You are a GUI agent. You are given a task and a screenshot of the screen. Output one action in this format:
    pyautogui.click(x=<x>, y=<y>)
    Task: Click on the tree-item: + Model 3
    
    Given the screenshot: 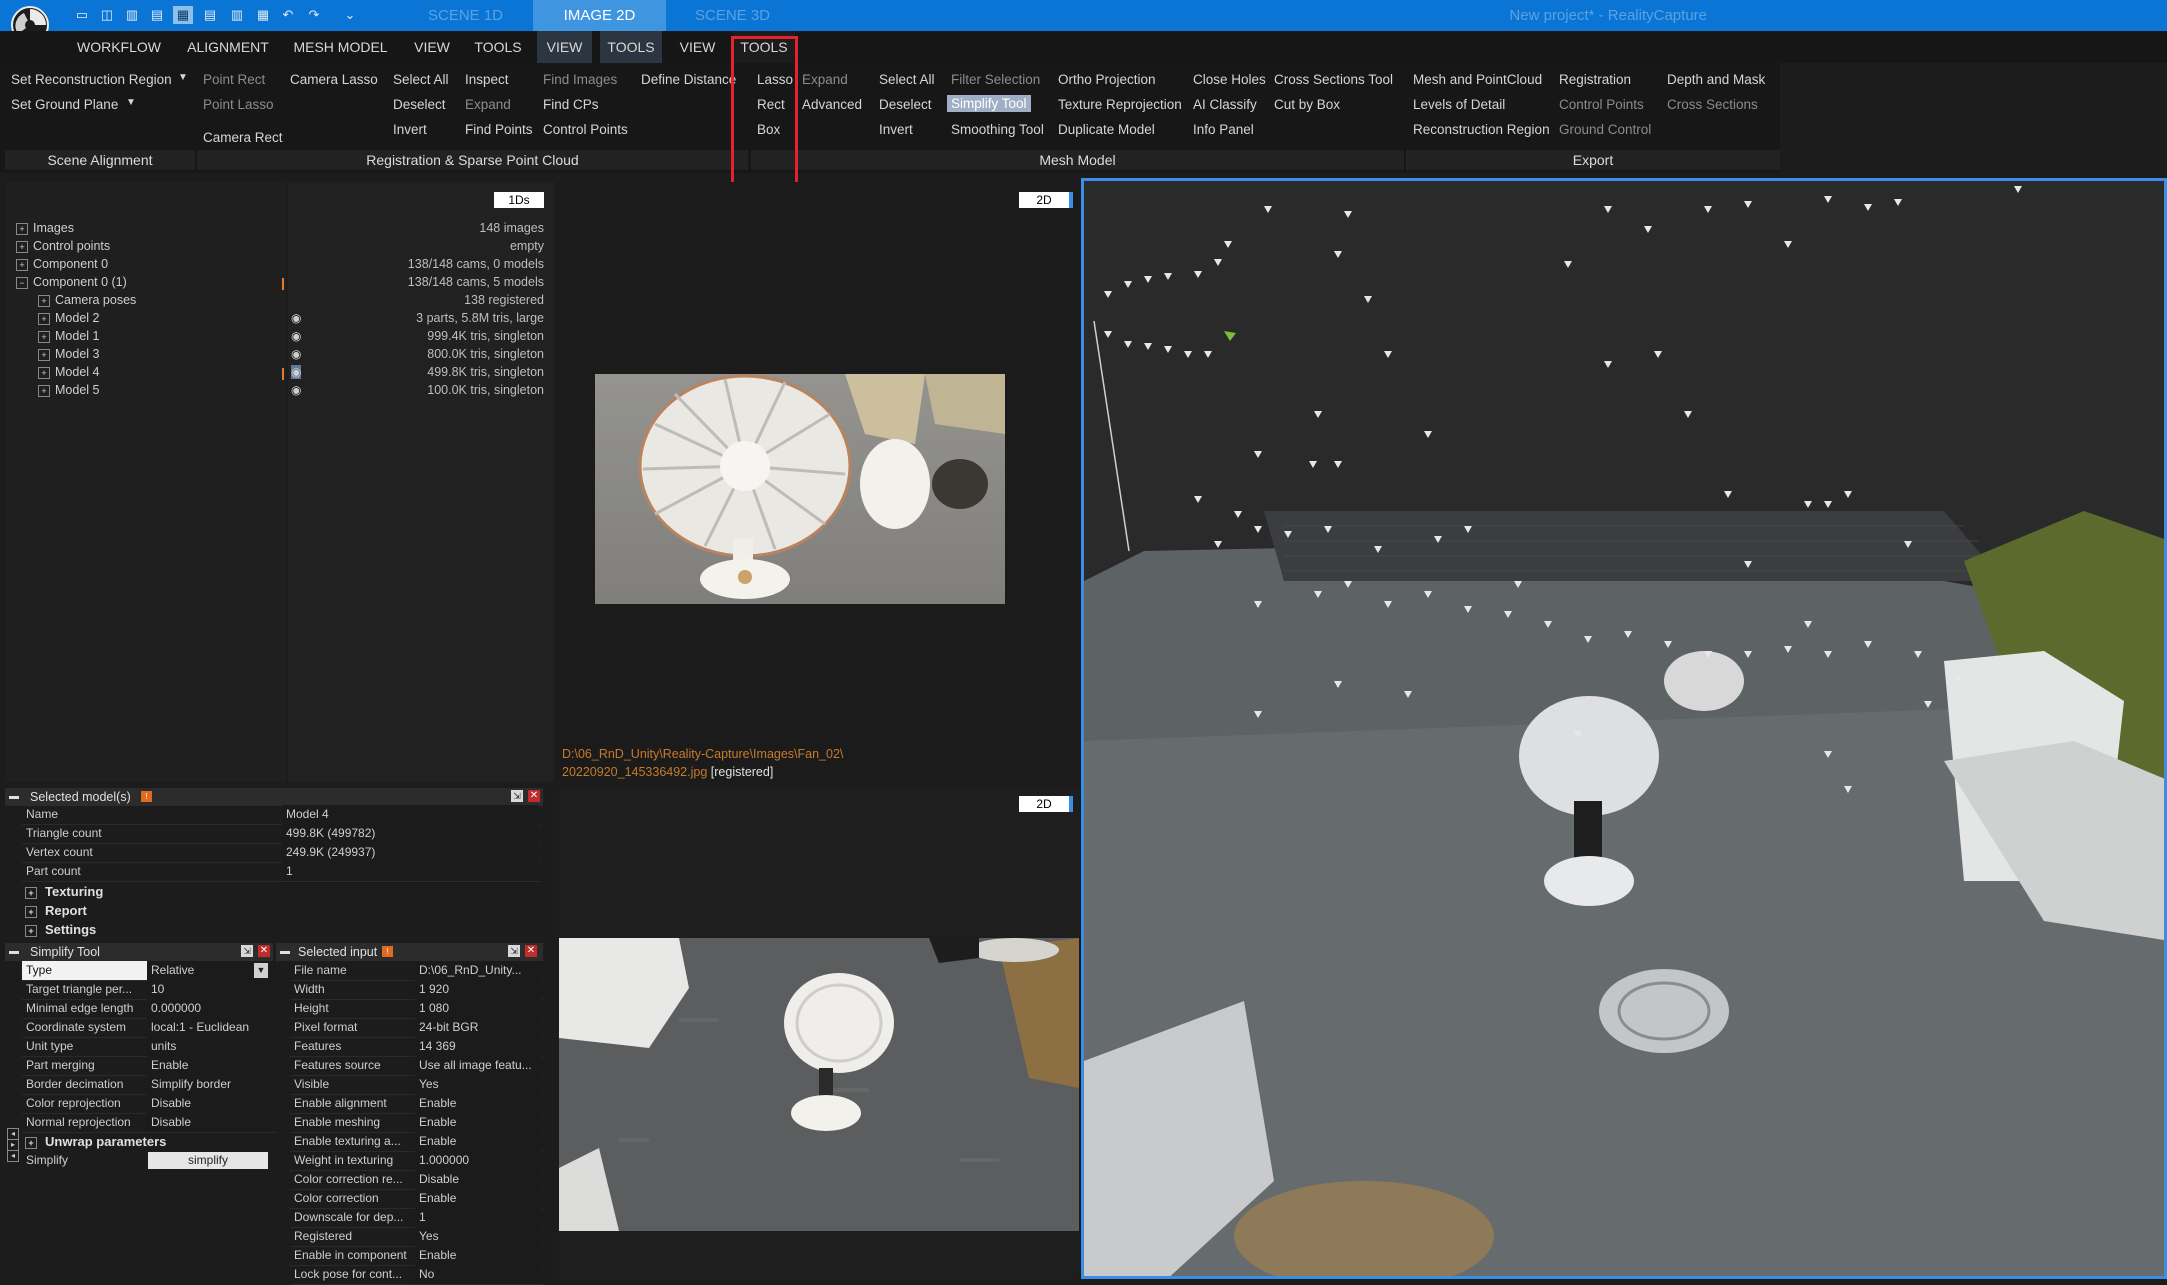 What is the action you would take?
    pyautogui.click(x=68, y=354)
    